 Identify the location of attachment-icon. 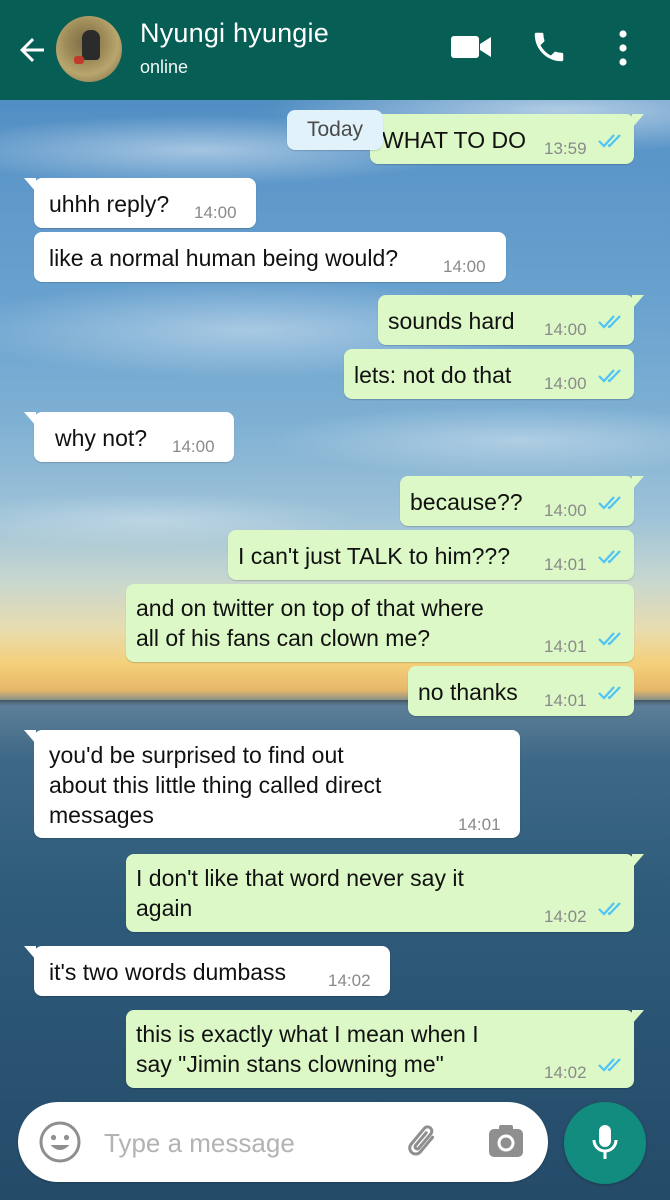
(424, 1142).